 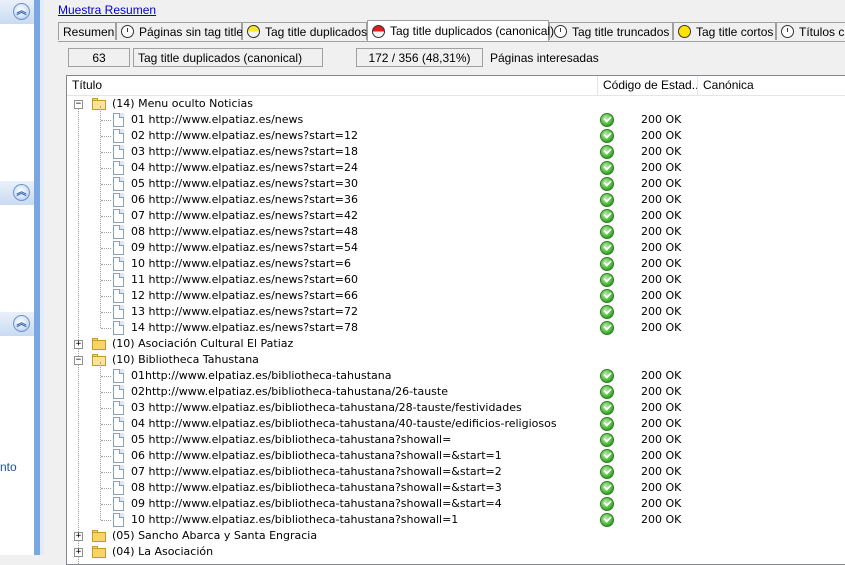 What do you see at coordinates (179, 31) in the screenshot?
I see `tab-paginas-sin-tag-title: Páginas sin tag title` at bounding box center [179, 31].